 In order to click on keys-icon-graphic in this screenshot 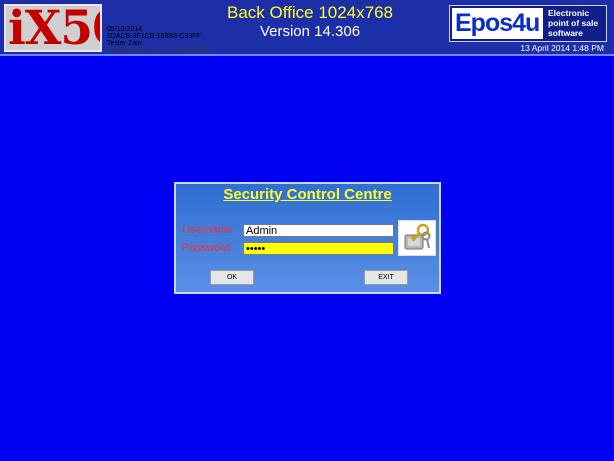, I will do `click(417, 236)`.